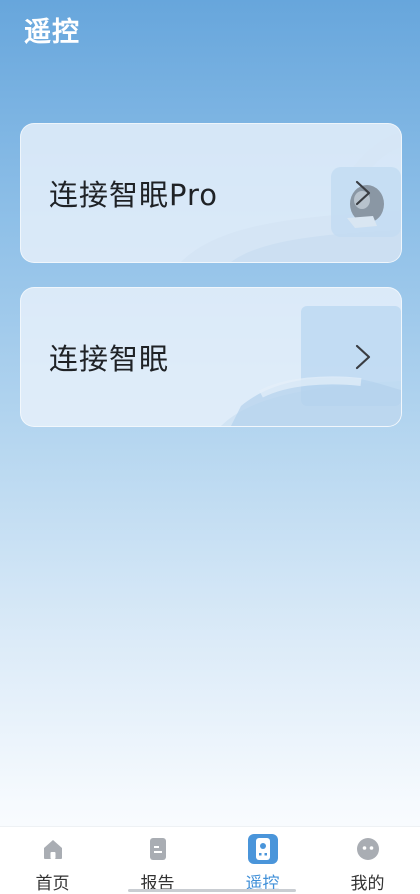  Describe the element at coordinates (211, 357) in the screenshot. I see `connect-basic-card: 连接智眠` at that location.